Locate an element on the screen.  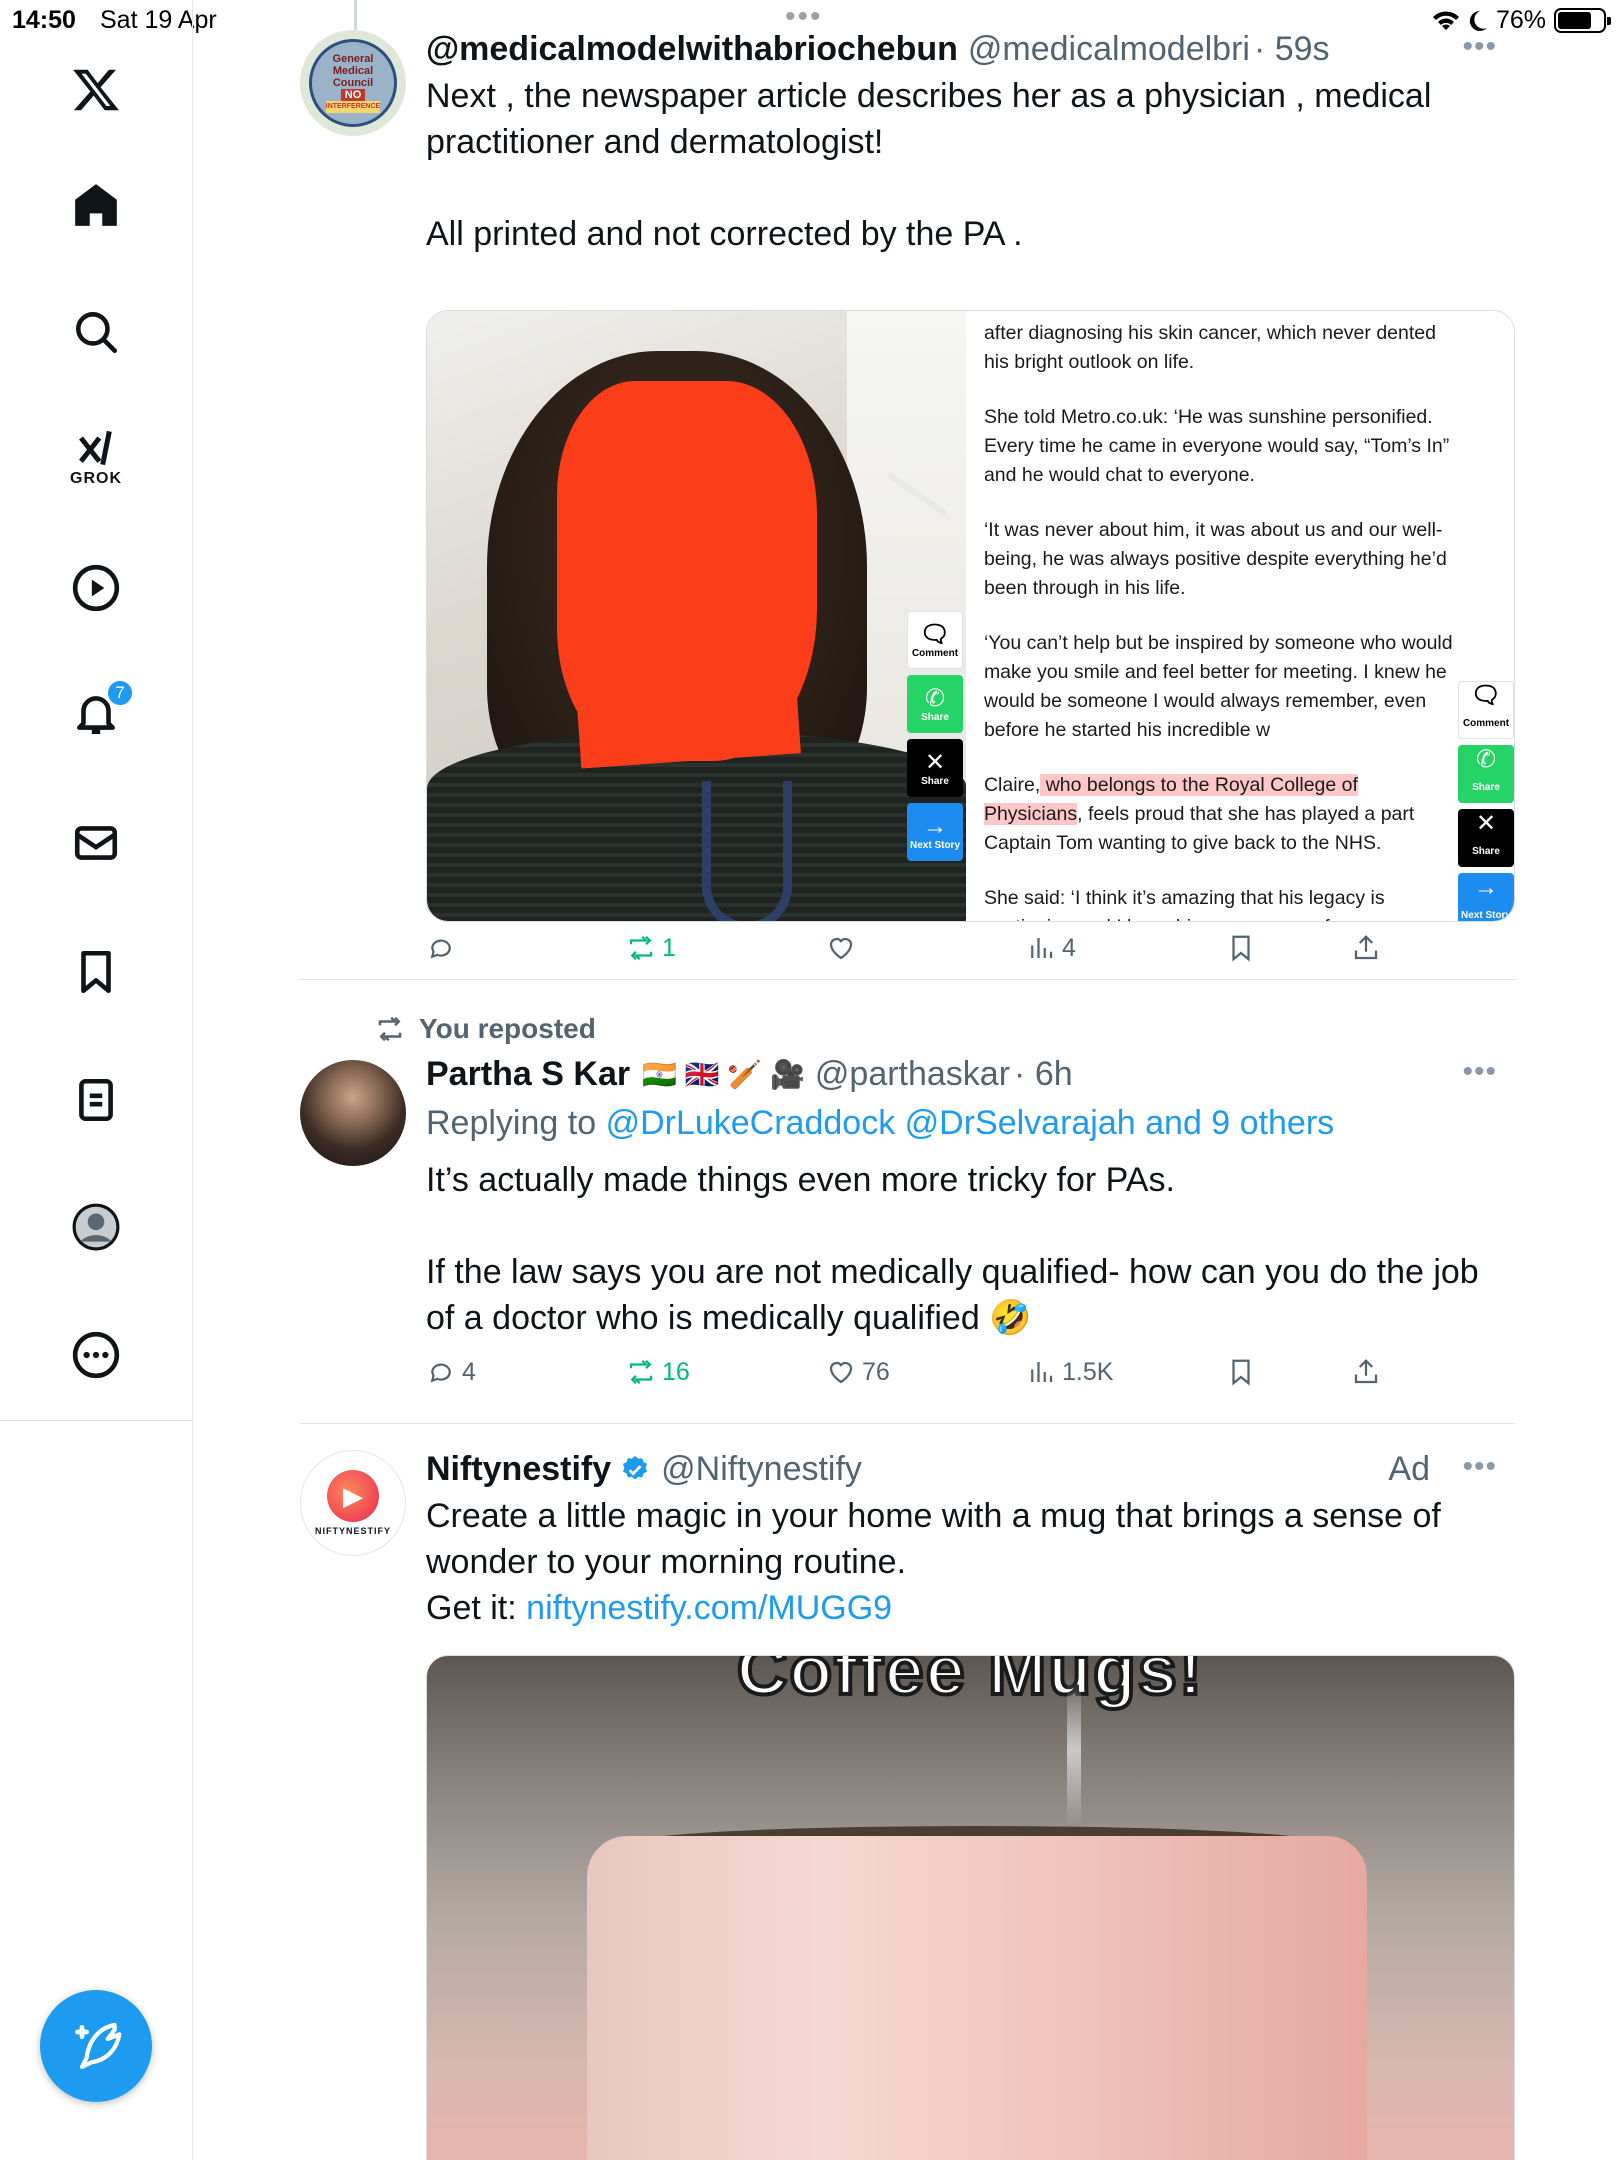
share-bar-left: 🗨 Comment ✆ Share ✕ Share → Next Story is located at coordinates (935, 736).